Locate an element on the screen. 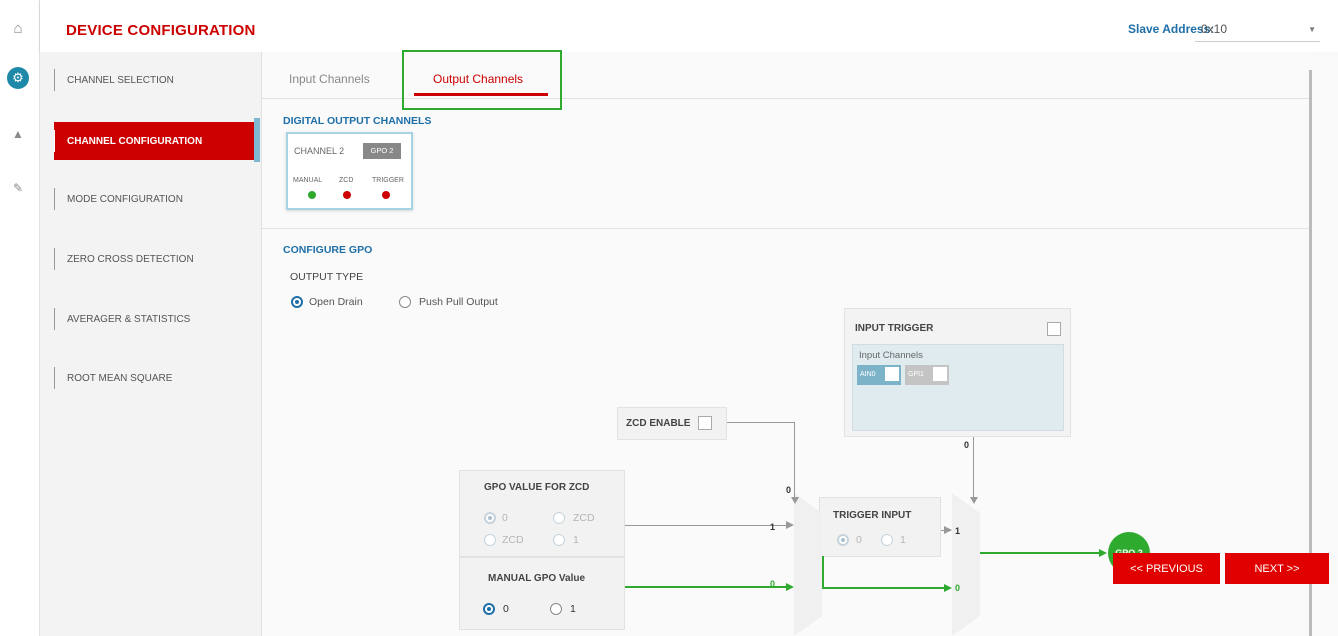  manual-gpo-1-label: 1 is located at coordinates (573, 609).